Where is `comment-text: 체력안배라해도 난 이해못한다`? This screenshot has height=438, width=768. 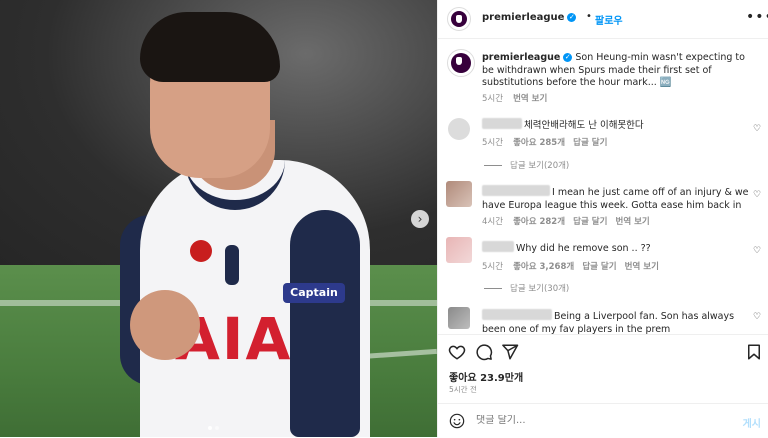 comment-text: 체력안배라해도 난 이해못한다 is located at coordinates (617, 125).